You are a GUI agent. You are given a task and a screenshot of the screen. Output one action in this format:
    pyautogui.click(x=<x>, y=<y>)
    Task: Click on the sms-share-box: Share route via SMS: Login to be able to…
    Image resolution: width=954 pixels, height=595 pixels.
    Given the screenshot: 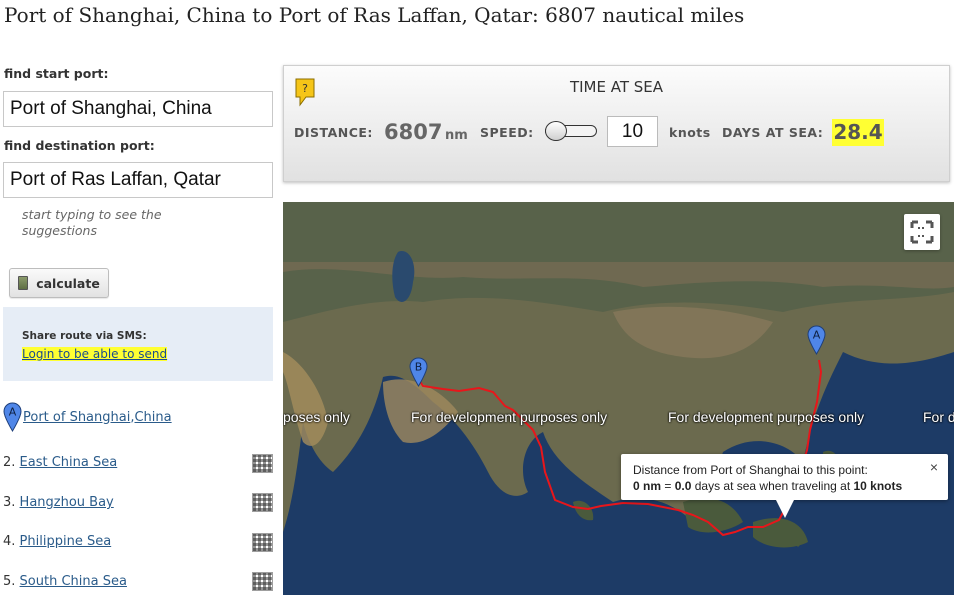 What is the action you would take?
    pyautogui.click(x=138, y=344)
    